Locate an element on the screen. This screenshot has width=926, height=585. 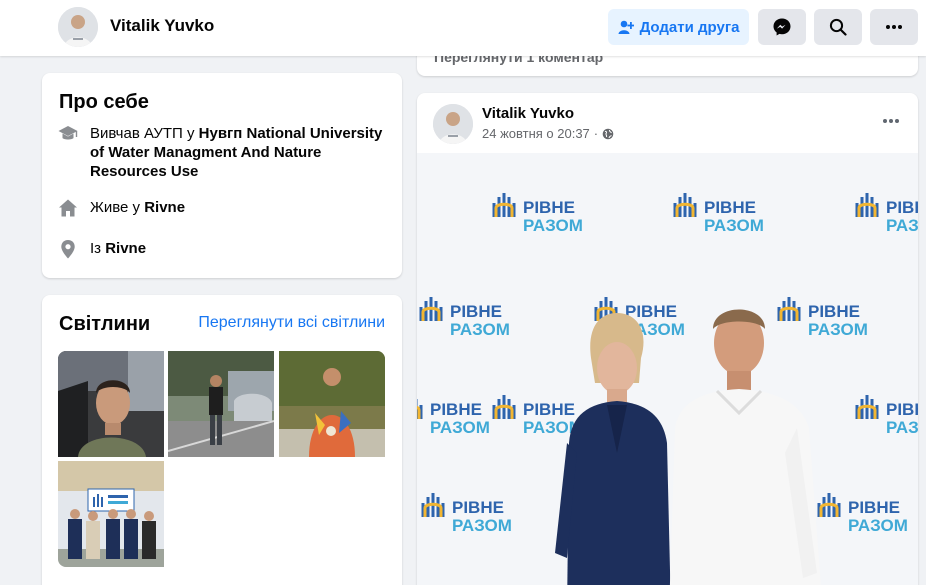
messenger-button is located at coordinates (782, 27).